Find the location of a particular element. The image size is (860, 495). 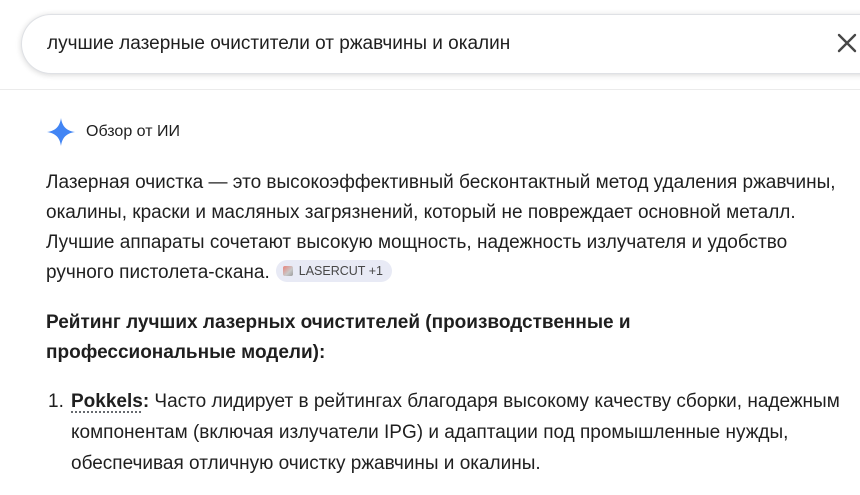

header-divider is located at coordinates (430, 89).